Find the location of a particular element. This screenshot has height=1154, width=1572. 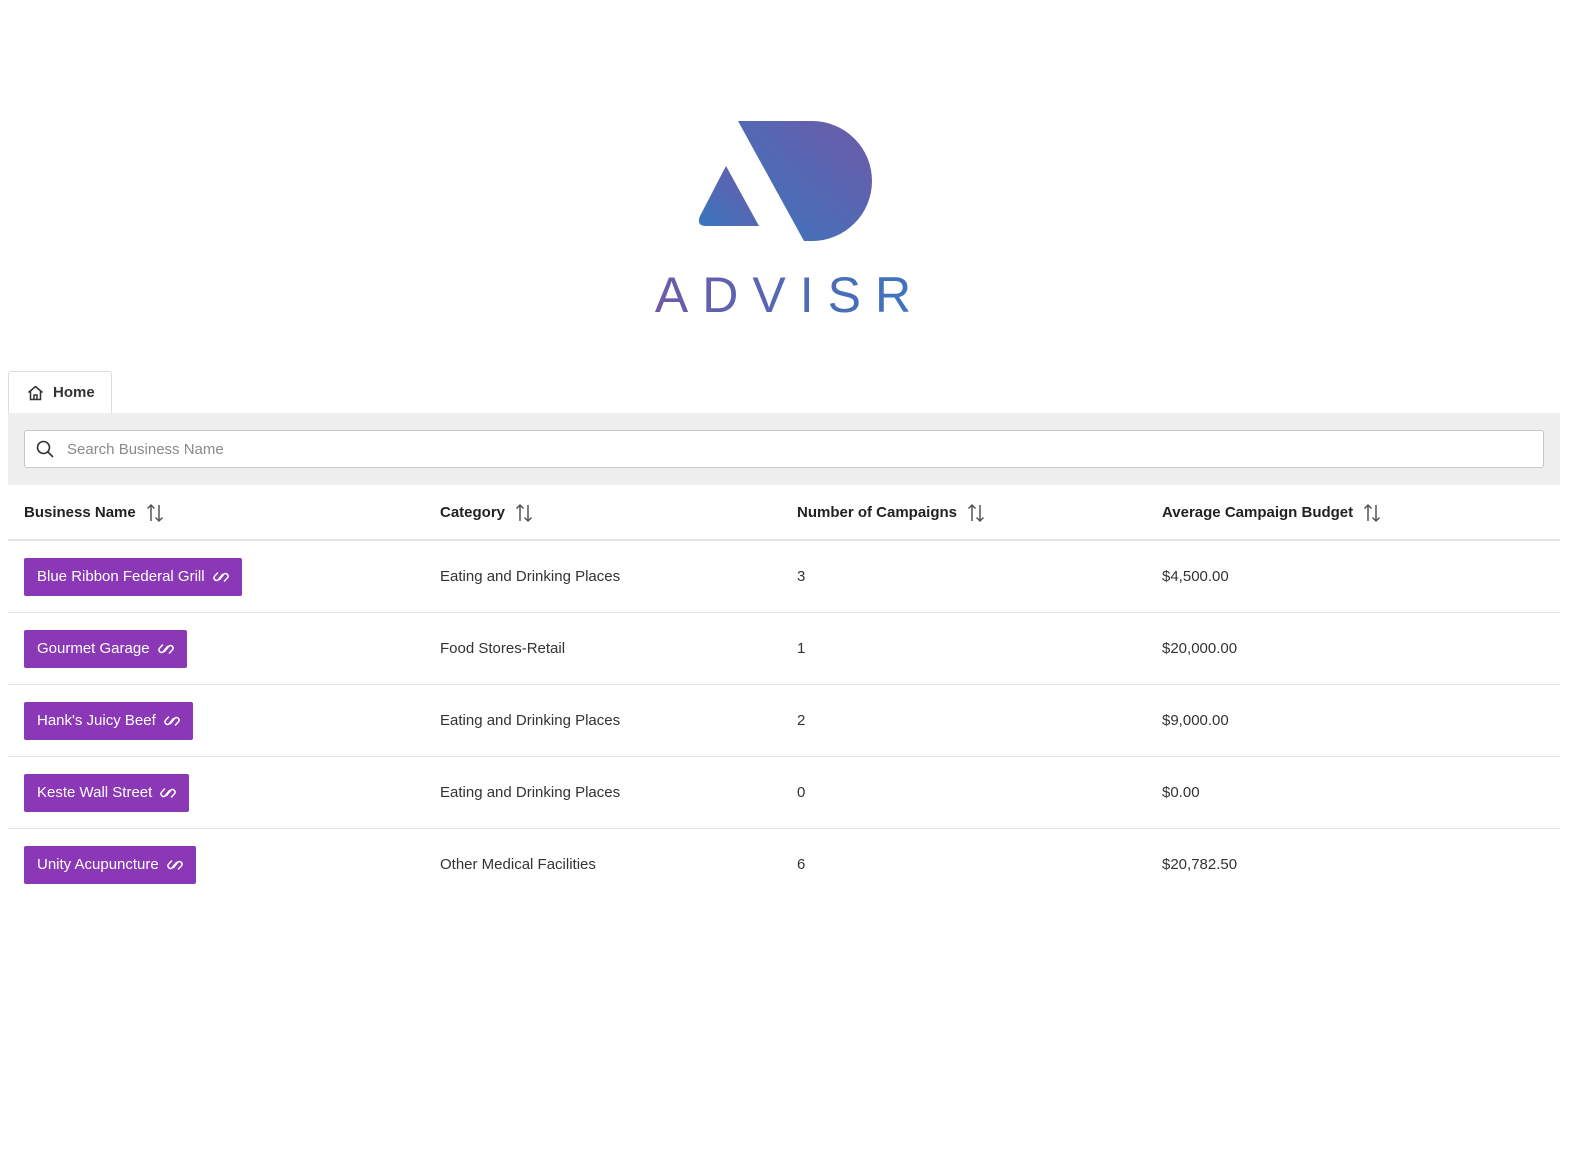

column-label: Average Campaign Budget is located at coordinates (1258, 512).